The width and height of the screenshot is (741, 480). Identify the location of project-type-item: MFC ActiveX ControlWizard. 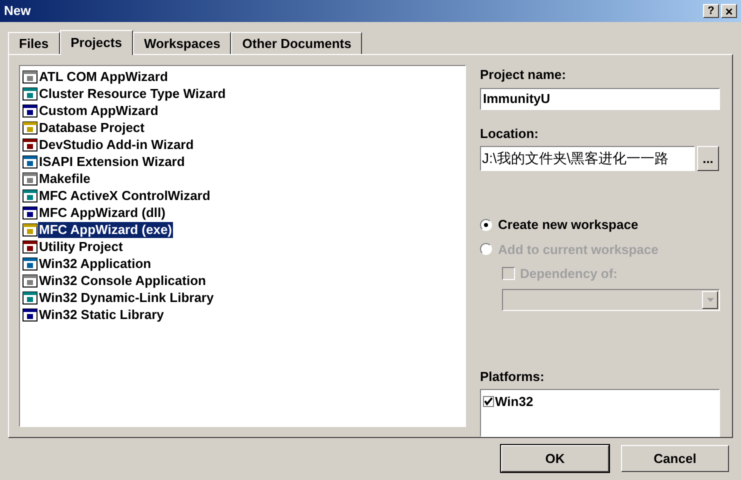
(125, 196).